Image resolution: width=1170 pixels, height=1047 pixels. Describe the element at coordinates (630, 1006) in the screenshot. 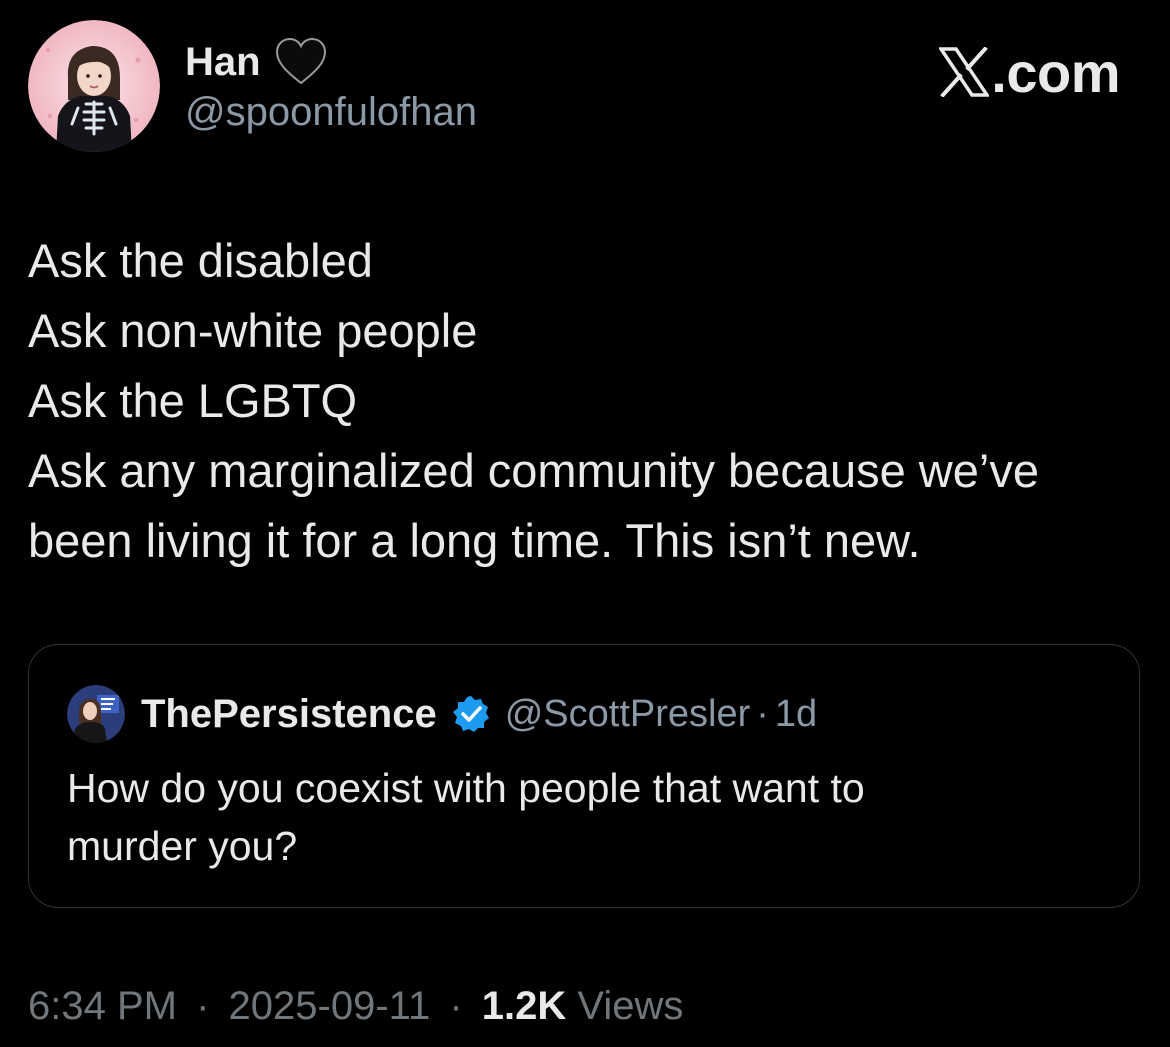

I see `views-label: Views` at that location.